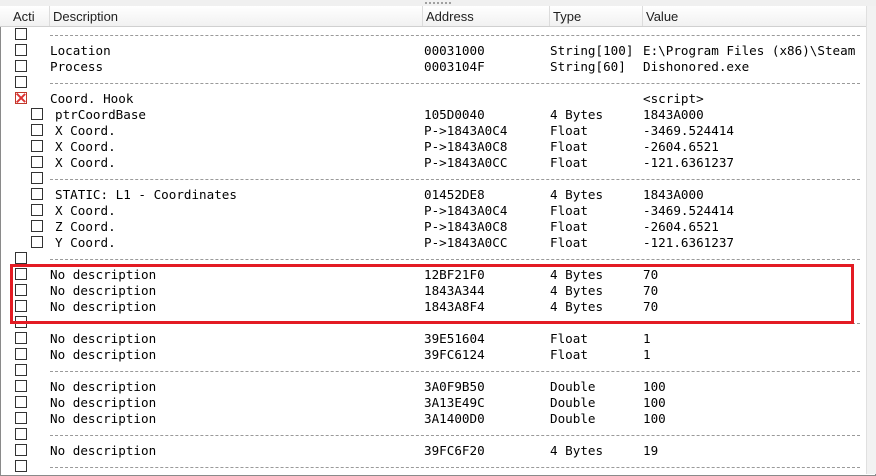 Image resolution: width=876 pixels, height=476 pixels. What do you see at coordinates (30, 16) in the screenshot?
I see `column-header-active: Acti` at bounding box center [30, 16].